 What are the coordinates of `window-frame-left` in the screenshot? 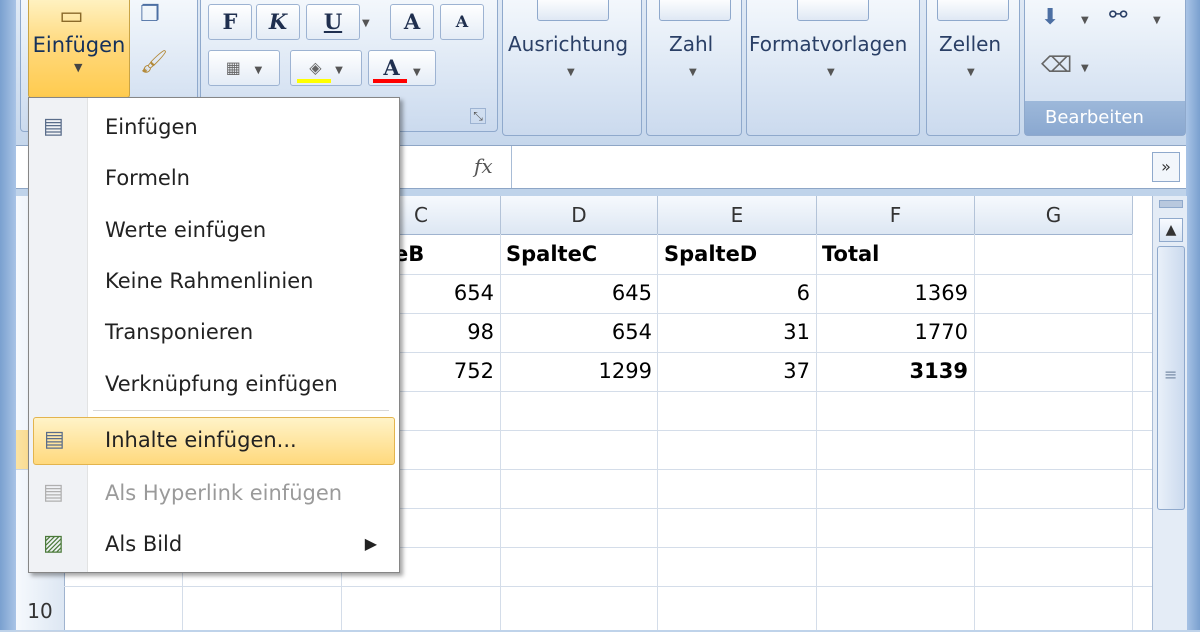 It's located at (8, 315).